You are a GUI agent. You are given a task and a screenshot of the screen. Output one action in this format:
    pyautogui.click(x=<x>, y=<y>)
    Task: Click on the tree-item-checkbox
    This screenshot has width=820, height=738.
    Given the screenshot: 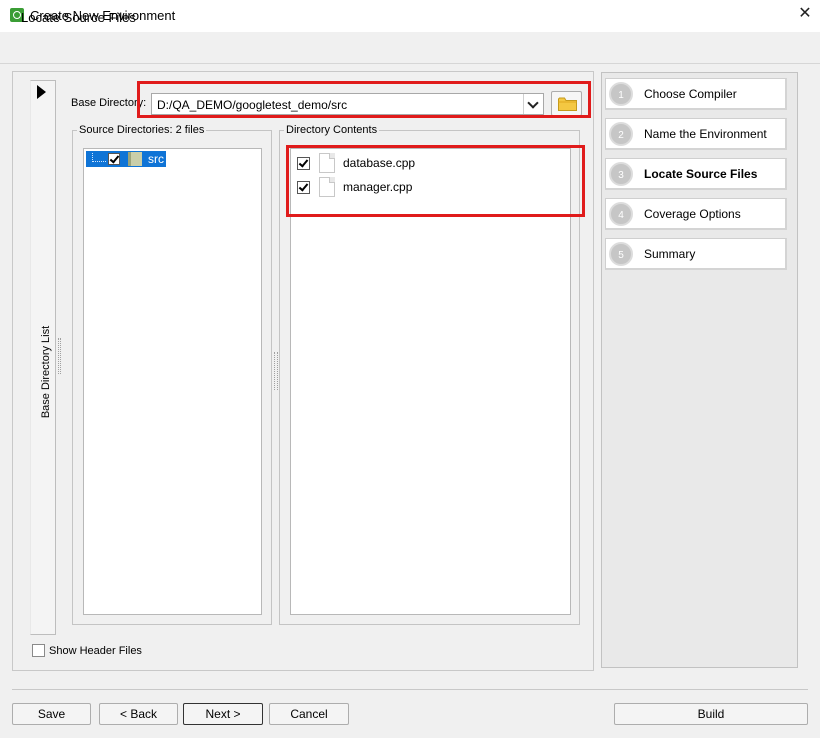 What is the action you would take?
    pyautogui.click(x=114, y=159)
    